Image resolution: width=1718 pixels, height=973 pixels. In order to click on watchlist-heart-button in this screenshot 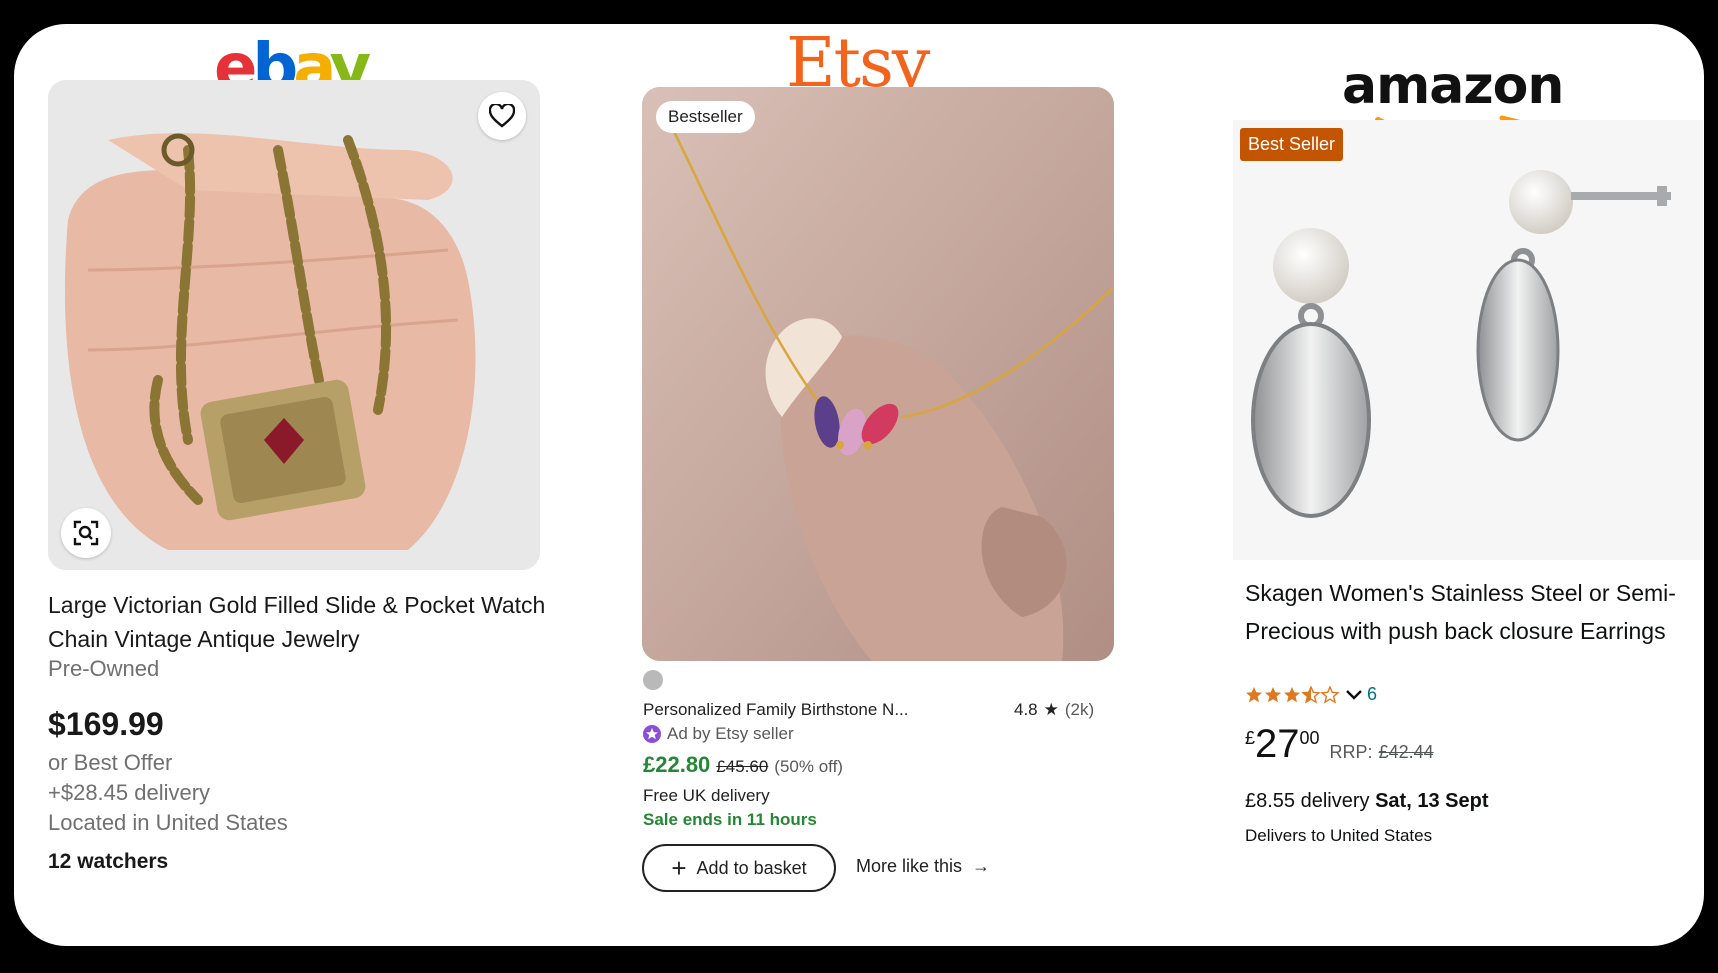, I will do `click(502, 116)`.